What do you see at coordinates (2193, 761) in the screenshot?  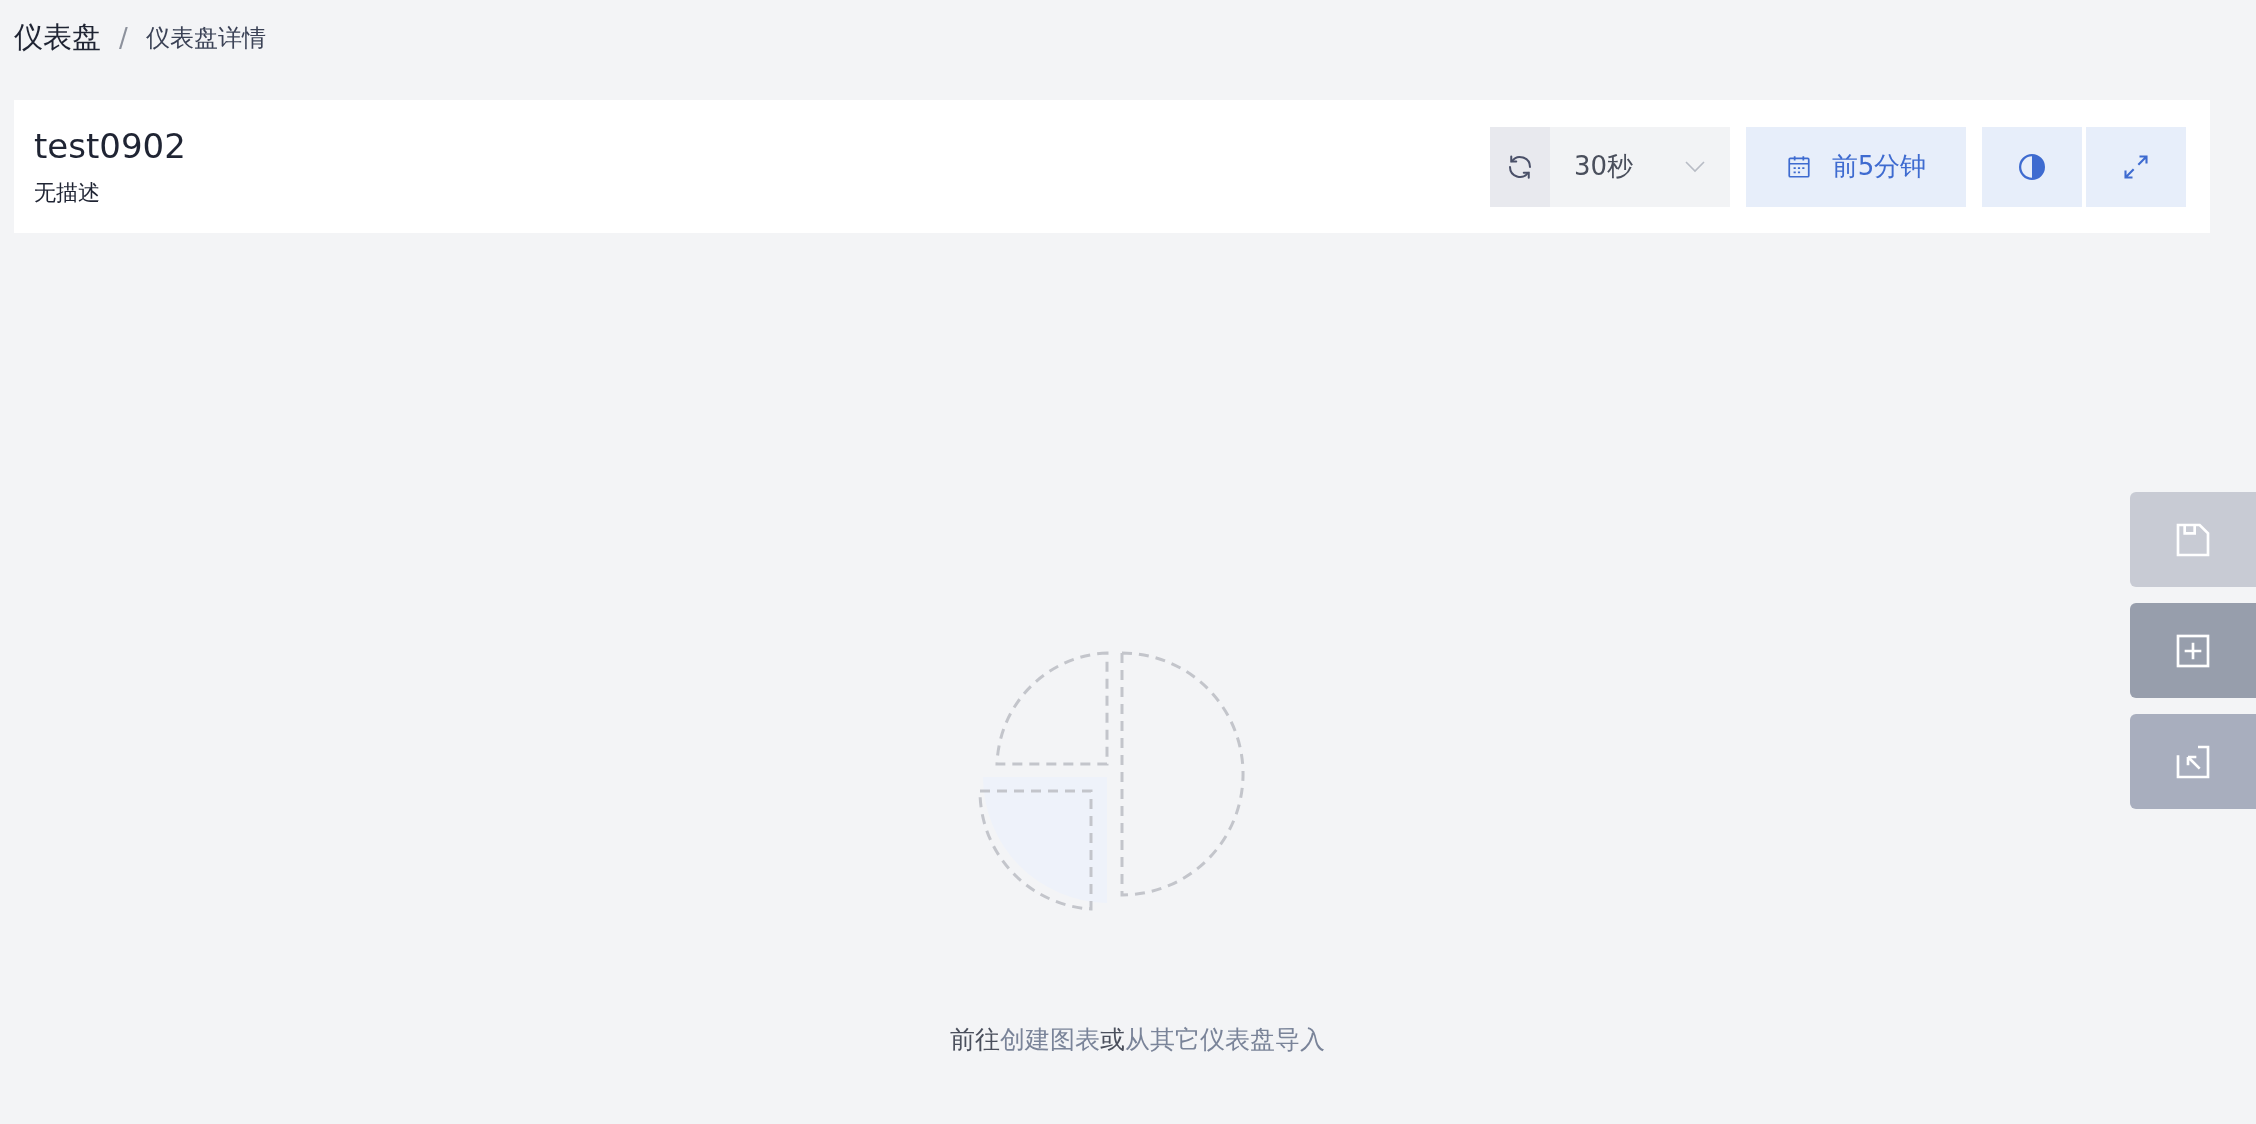 I see `import-button` at bounding box center [2193, 761].